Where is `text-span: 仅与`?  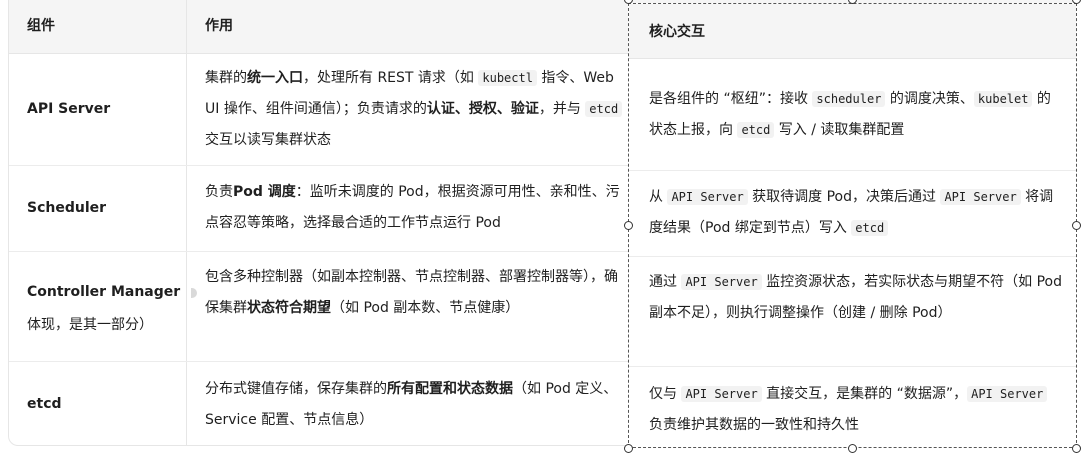
text-span: 仅与 is located at coordinates (665, 394).